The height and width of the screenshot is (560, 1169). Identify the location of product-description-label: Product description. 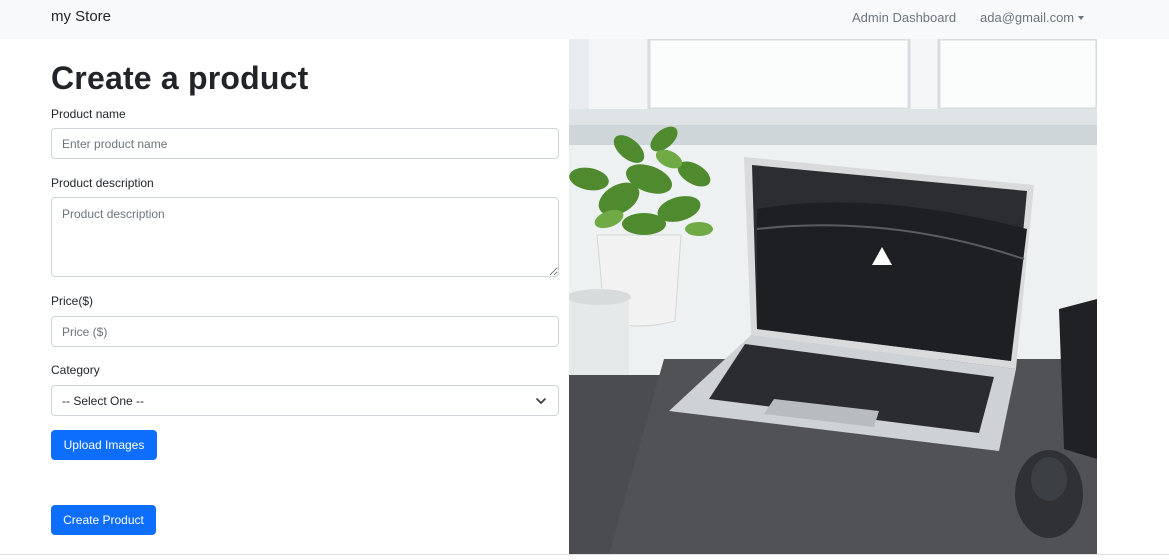
(102, 183).